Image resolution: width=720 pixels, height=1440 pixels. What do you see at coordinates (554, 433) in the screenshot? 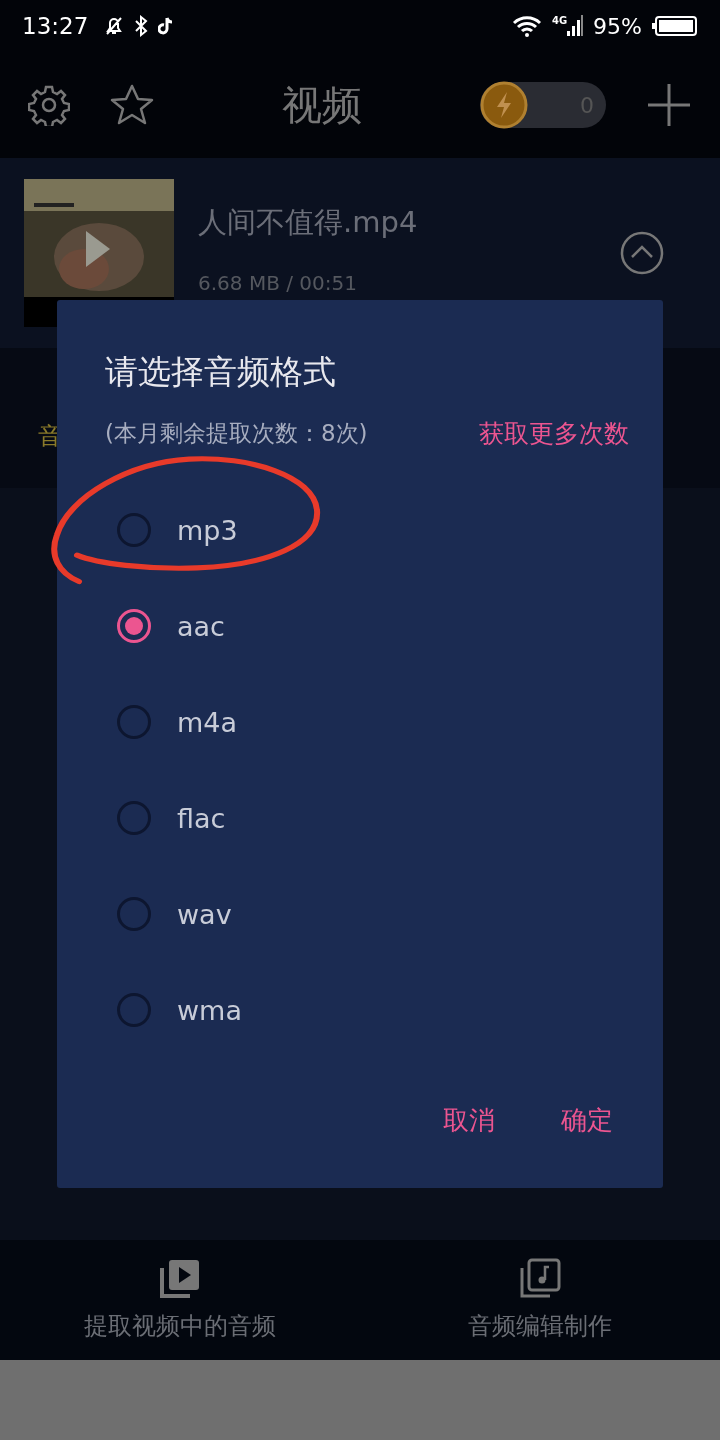
I see `get-more-link: 获取更多次数` at bounding box center [554, 433].